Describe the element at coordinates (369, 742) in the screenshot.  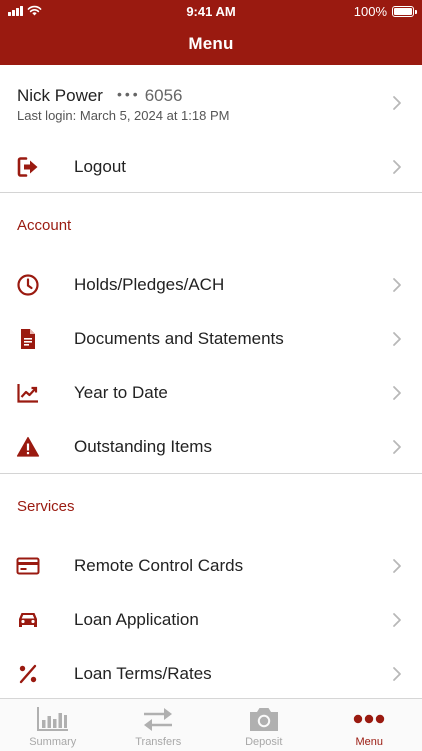
I see `tab-label: Menu` at that location.